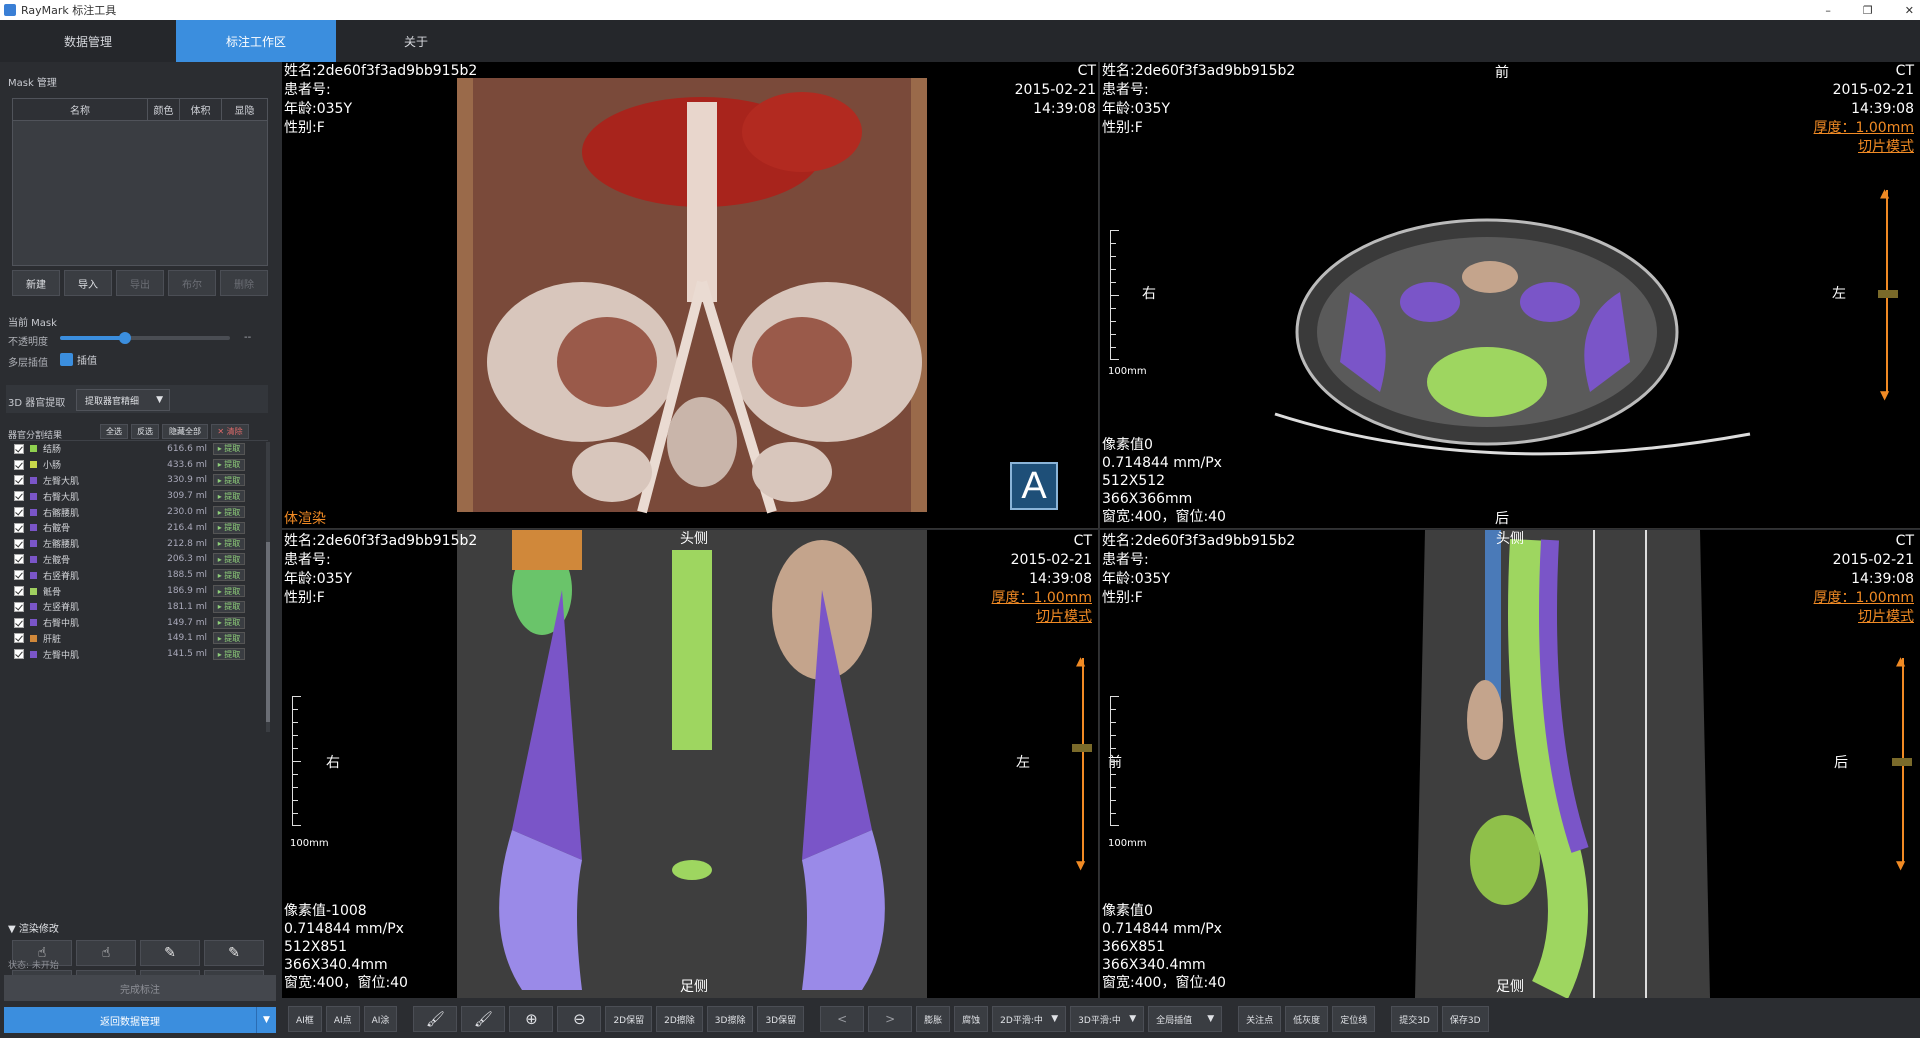 The image size is (1920, 1038). What do you see at coordinates (123, 400) in the screenshot?
I see `organ3d-dropdown: 提取器官精细 ▼` at bounding box center [123, 400].